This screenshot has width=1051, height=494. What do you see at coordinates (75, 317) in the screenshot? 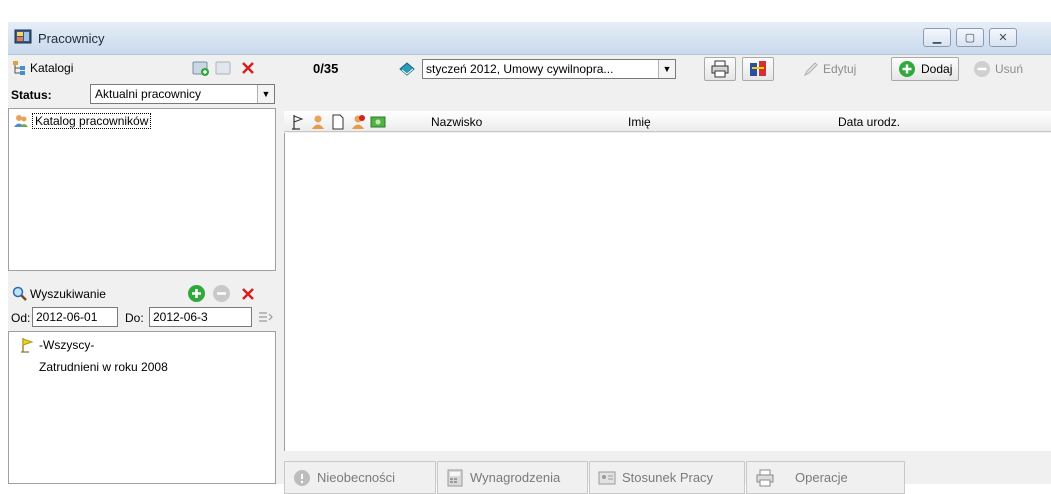
I see `date-from-input: 2012-06-01` at bounding box center [75, 317].